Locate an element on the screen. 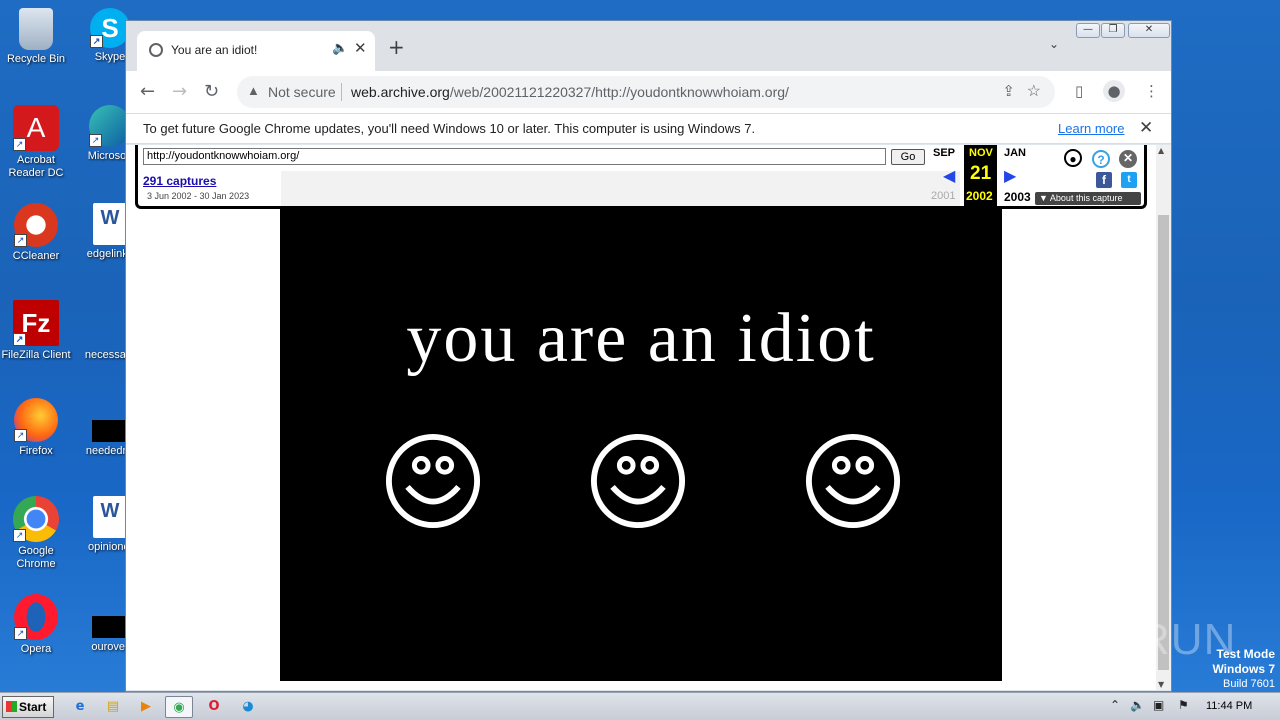 The width and height of the screenshot is (1280, 720). chrome-icon: ↗ is located at coordinates (36, 519).